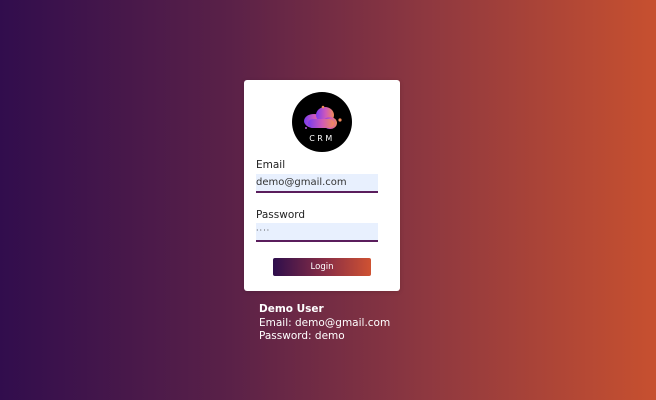  What do you see at coordinates (271, 165) in the screenshot?
I see `email-label: Email` at bounding box center [271, 165].